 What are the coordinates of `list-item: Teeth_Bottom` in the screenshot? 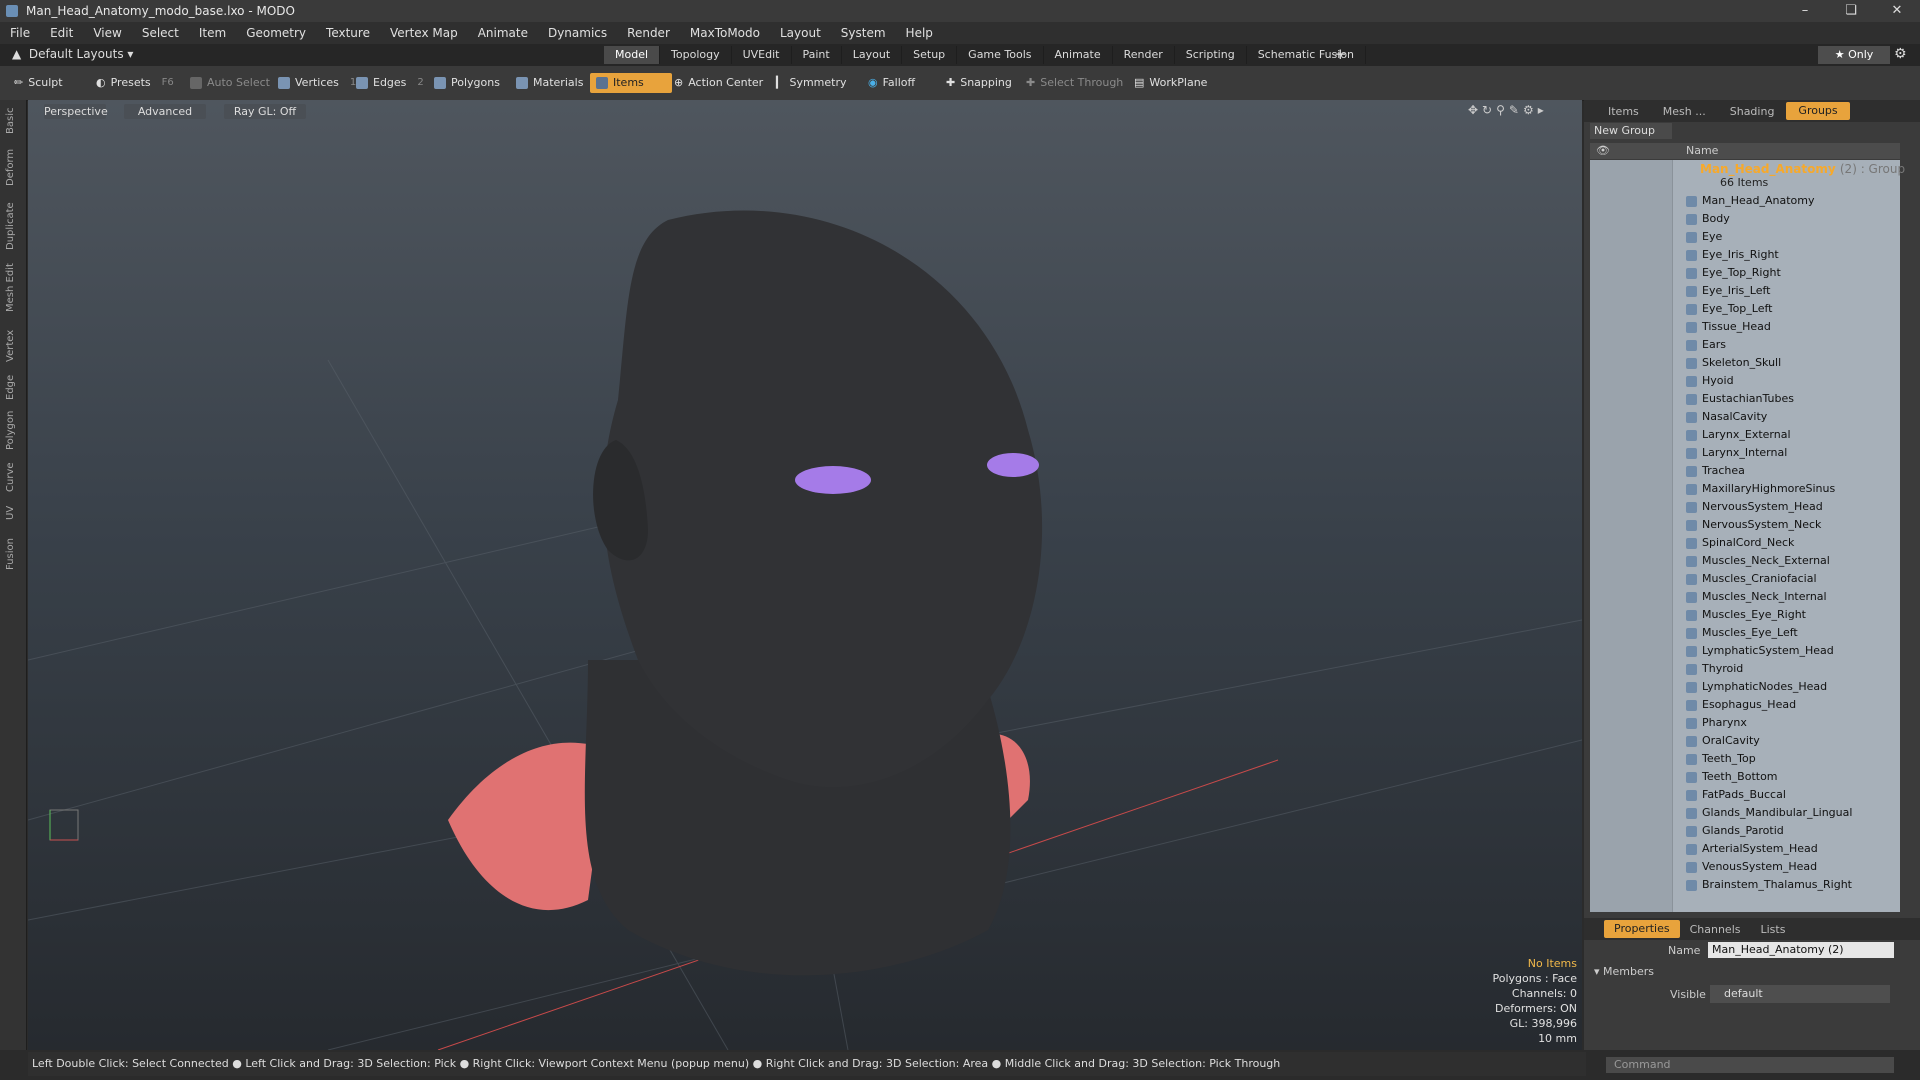 It's located at (1732, 777).